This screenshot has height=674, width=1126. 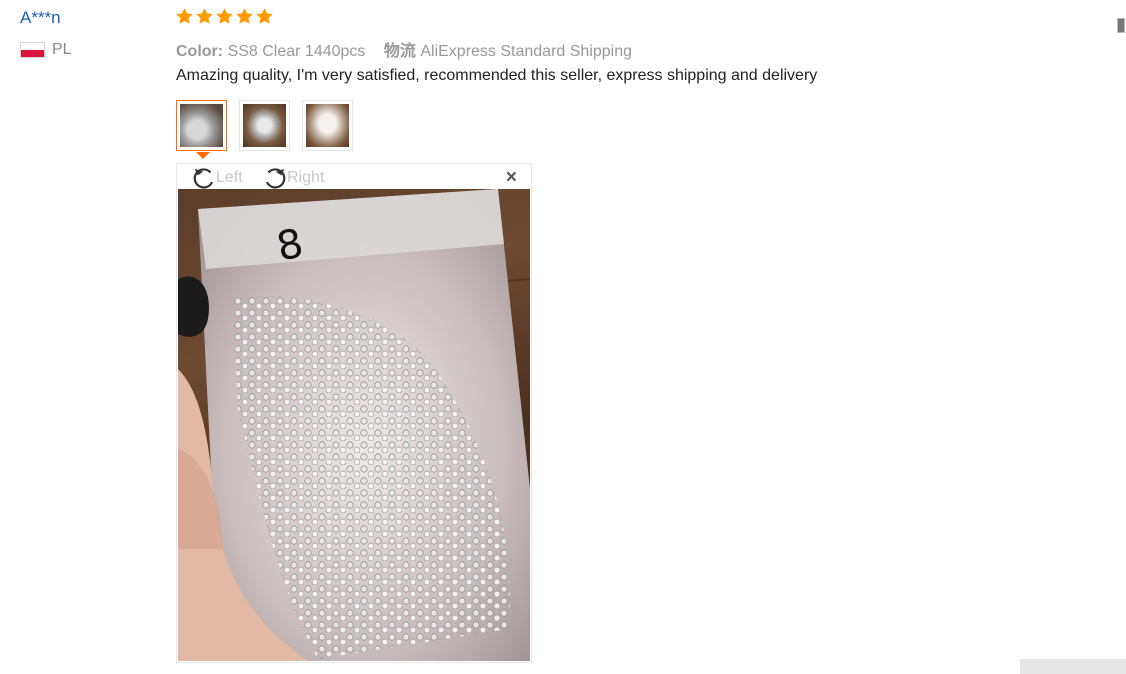 What do you see at coordinates (526, 51) in the screenshot?
I see `shipping-value: AliExpress Standard Shipping` at bounding box center [526, 51].